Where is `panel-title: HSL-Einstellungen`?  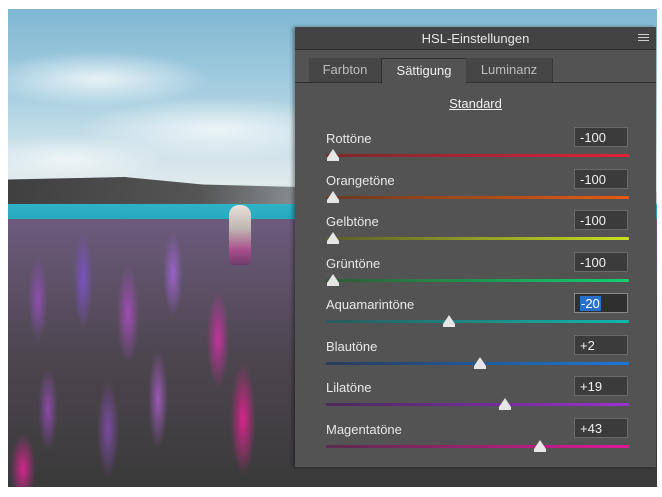
panel-title: HSL-Einstellungen is located at coordinates (475, 38).